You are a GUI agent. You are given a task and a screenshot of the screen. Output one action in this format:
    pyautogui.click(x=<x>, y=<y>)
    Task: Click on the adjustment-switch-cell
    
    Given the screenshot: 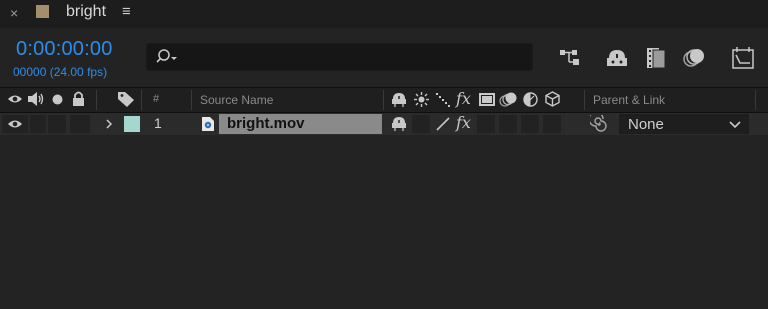 What is the action you would take?
    pyautogui.click(x=530, y=124)
    